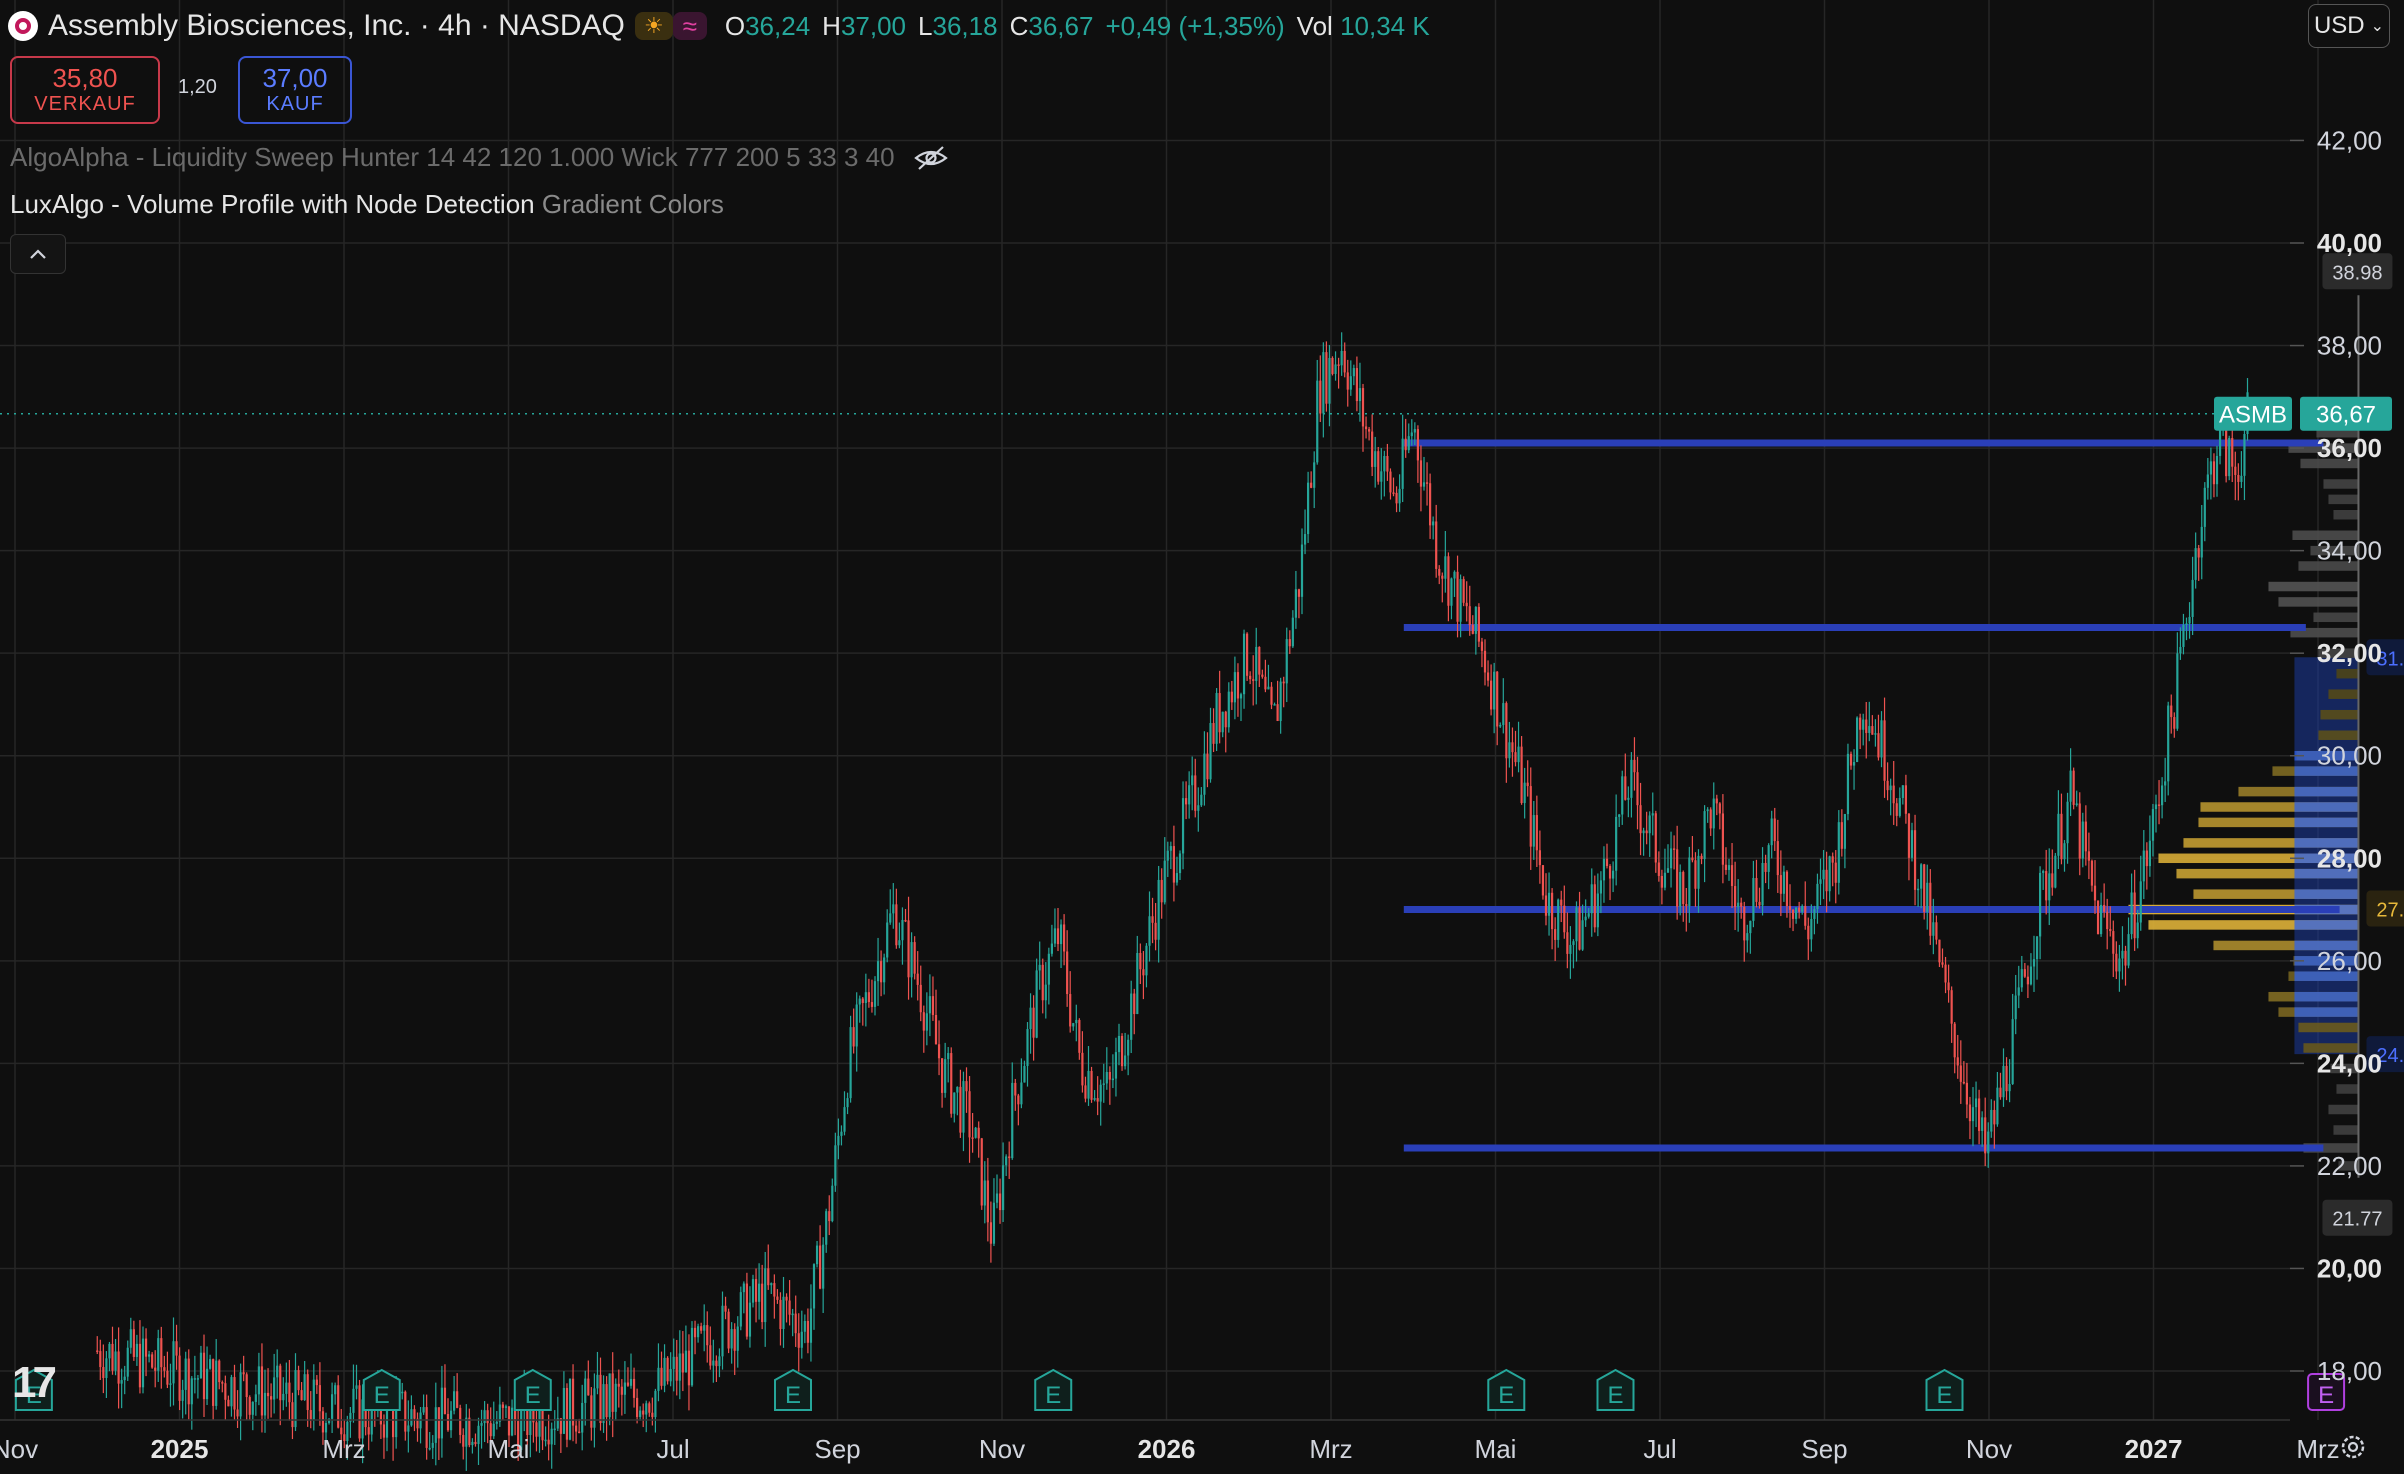 The width and height of the screenshot is (2404, 1474). I want to click on buy-button: 37,00 KAUF, so click(295, 90).